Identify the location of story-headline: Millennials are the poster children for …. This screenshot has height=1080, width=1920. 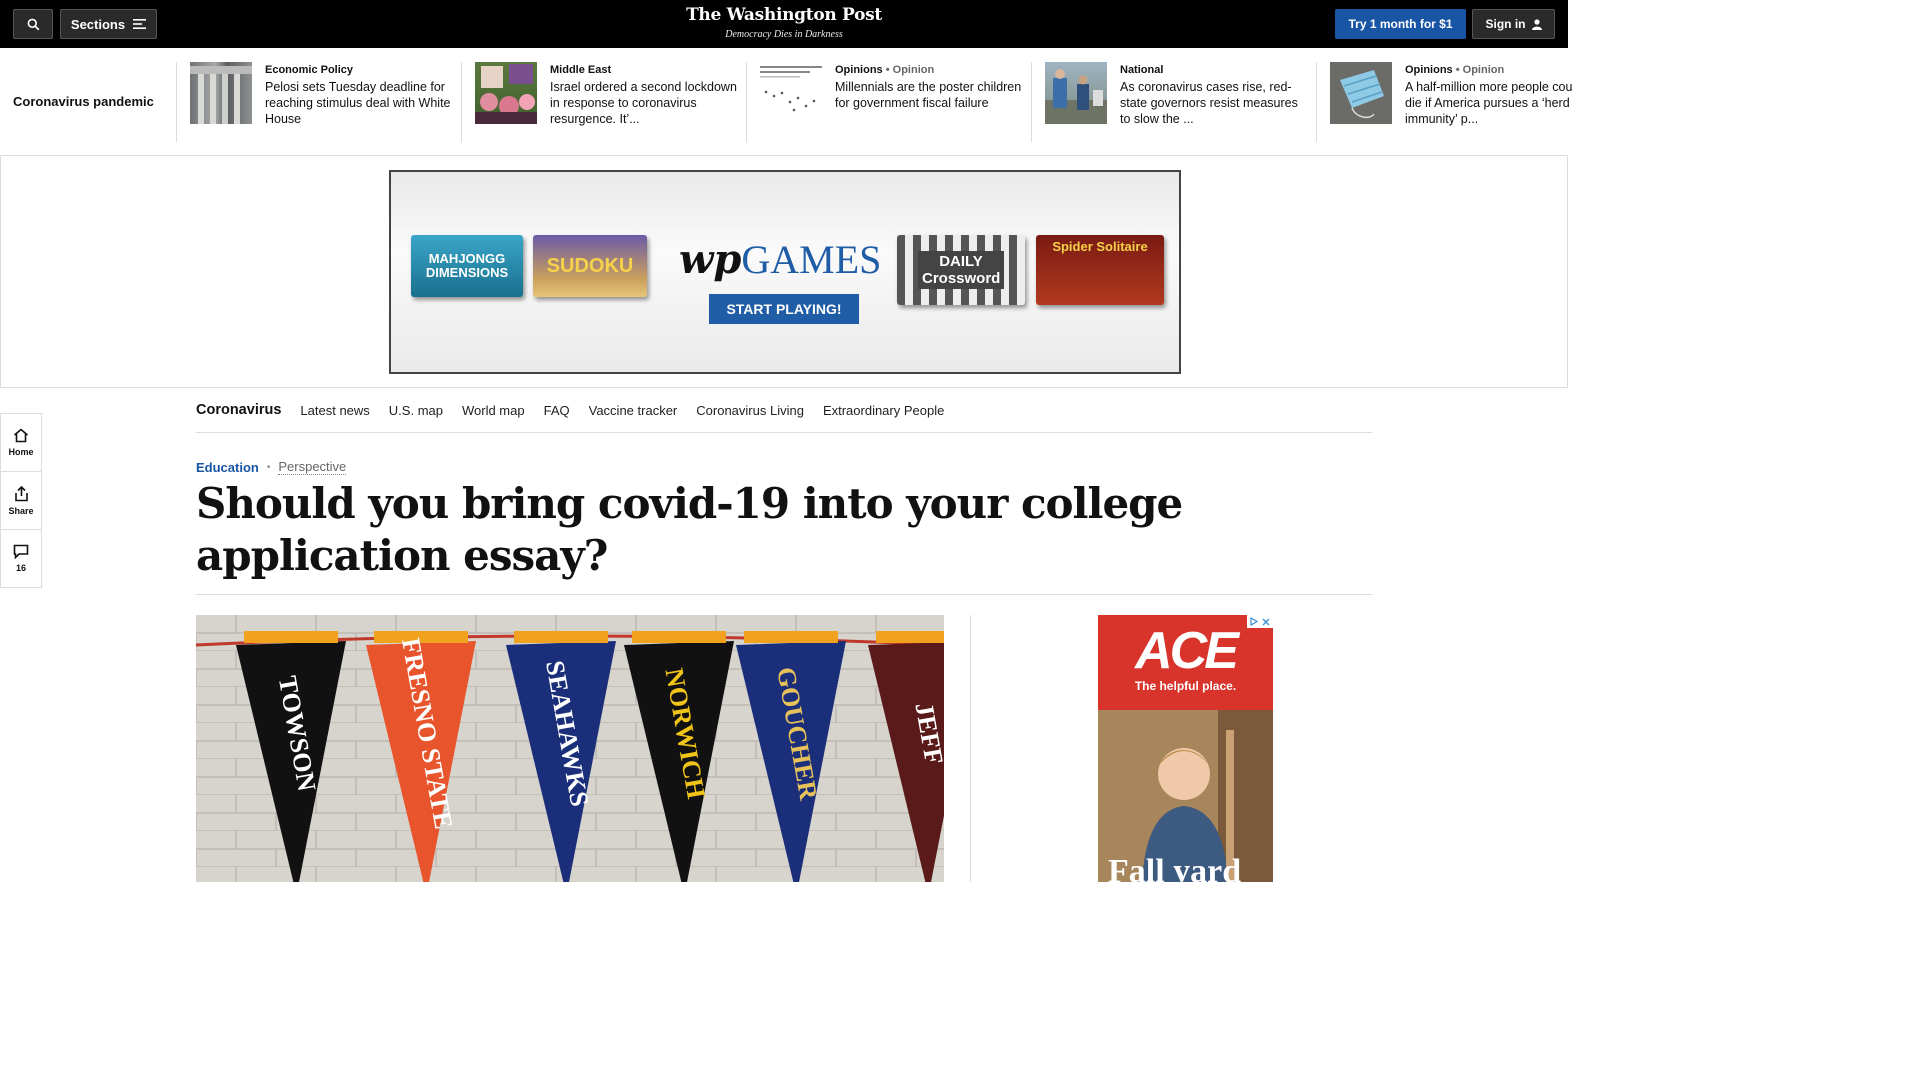
(928, 95).